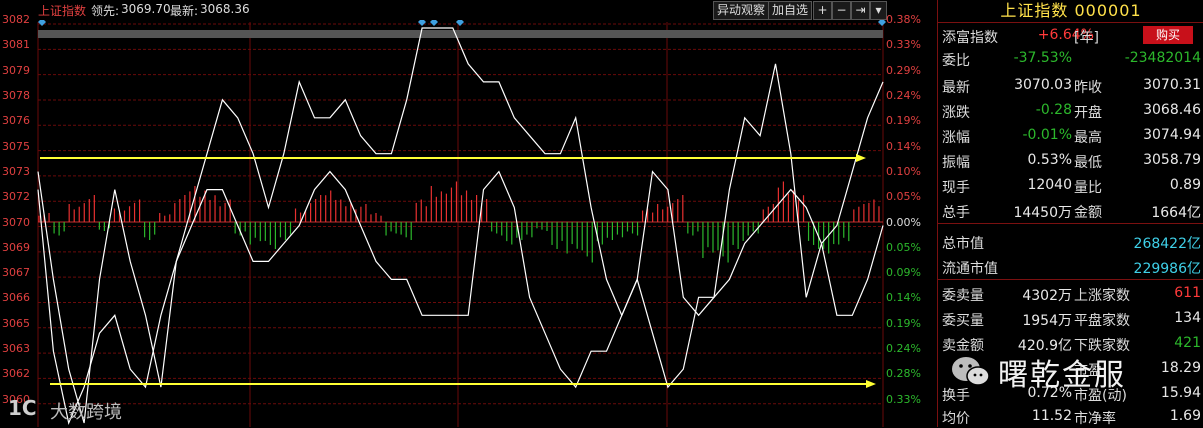 The width and height of the screenshot is (1203, 428). Describe the element at coordinates (956, 138) in the screenshot. I see `quote-label: 涨幅` at that location.